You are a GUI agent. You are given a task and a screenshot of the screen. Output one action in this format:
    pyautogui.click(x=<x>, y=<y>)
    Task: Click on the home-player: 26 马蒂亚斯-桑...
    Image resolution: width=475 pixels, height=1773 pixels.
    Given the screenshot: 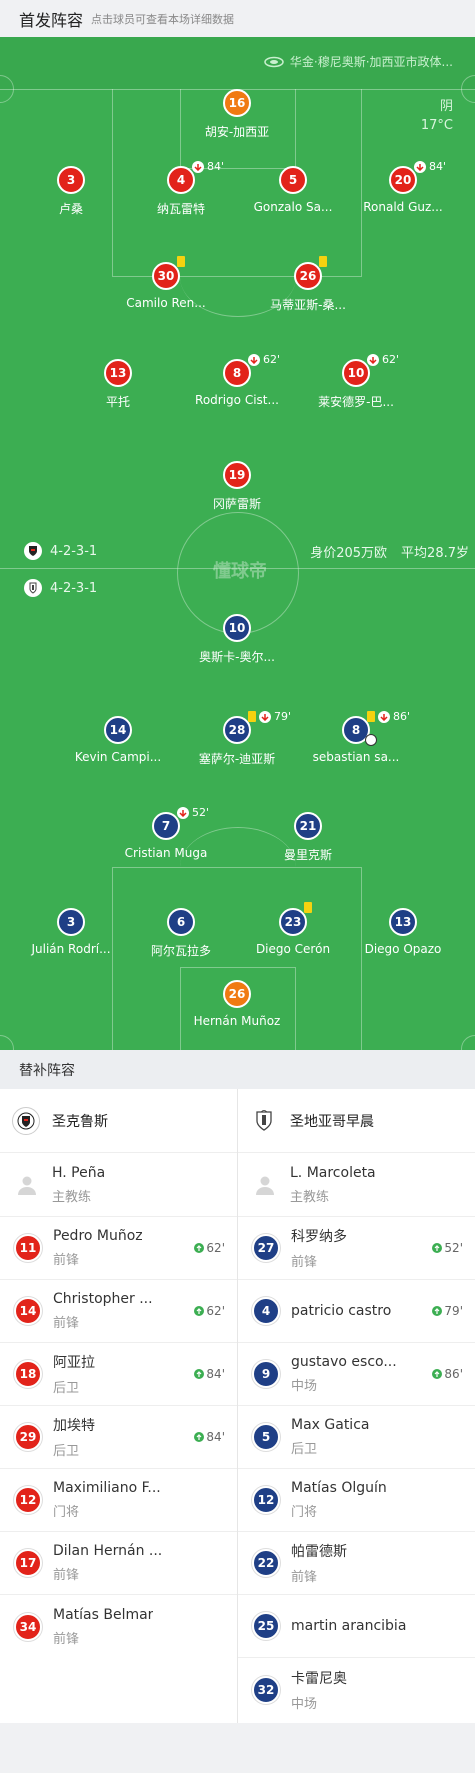 What is the action you would take?
    pyautogui.click(x=308, y=284)
    